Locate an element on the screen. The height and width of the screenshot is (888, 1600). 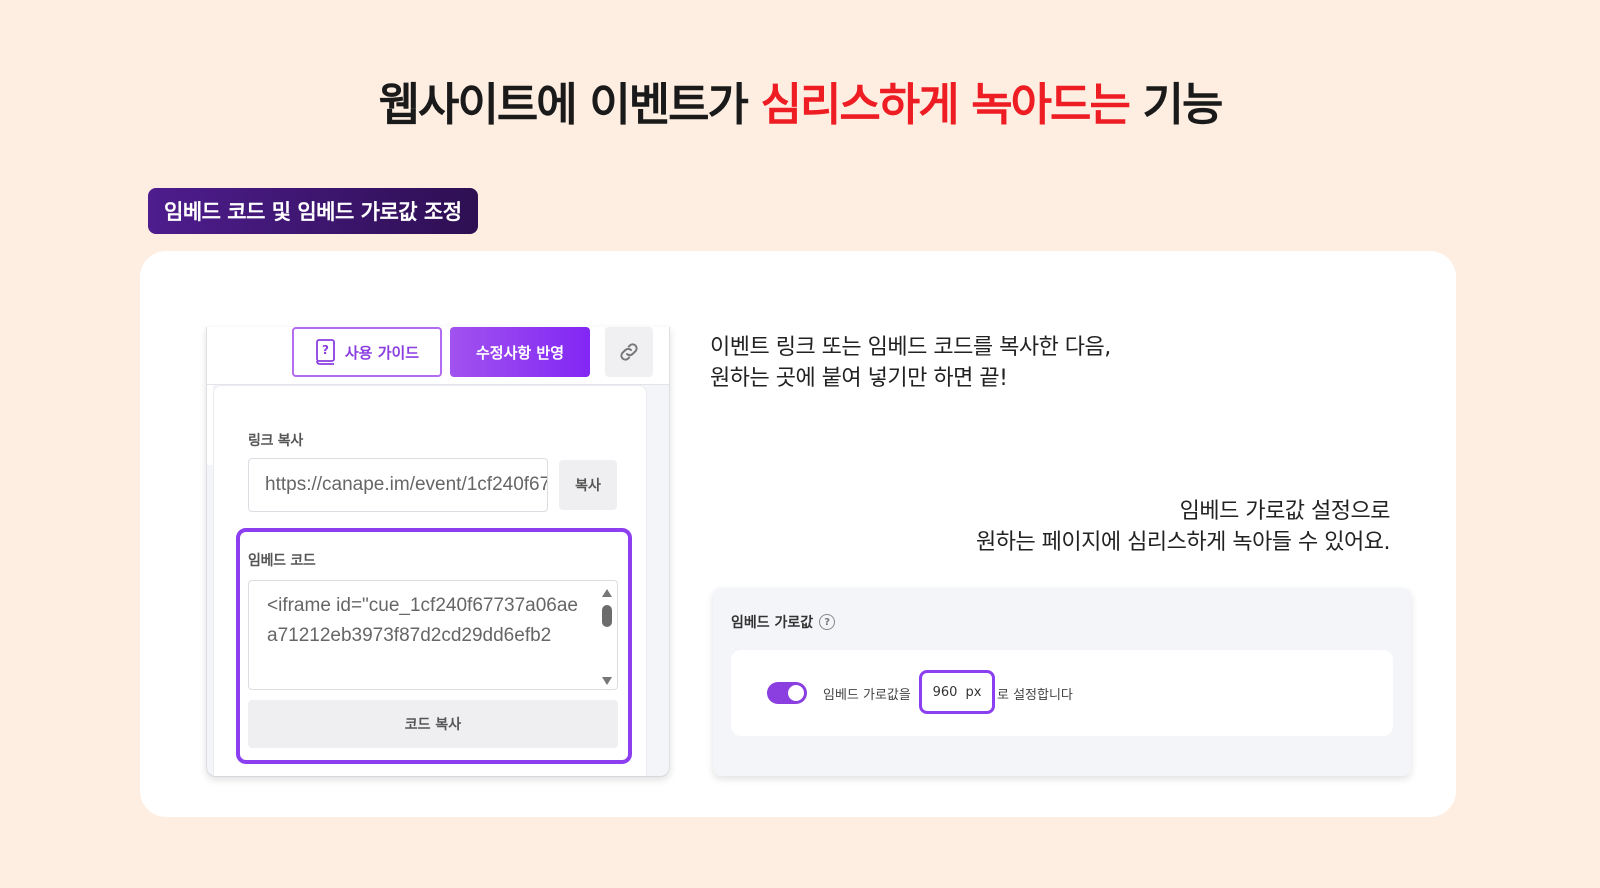
page-headline: 웹사이트에 이벤트가 심리스하게 녹아드는 기능 is located at coordinates (800, 100).